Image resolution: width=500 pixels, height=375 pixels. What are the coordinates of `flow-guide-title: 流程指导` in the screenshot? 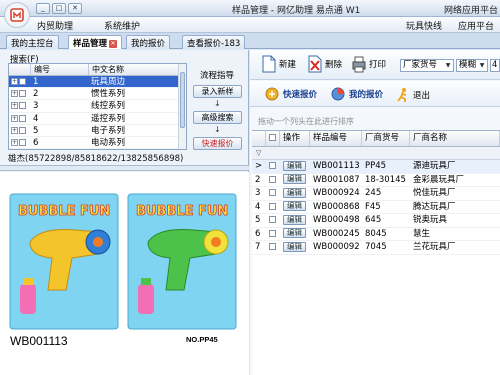 It's located at (217, 76).